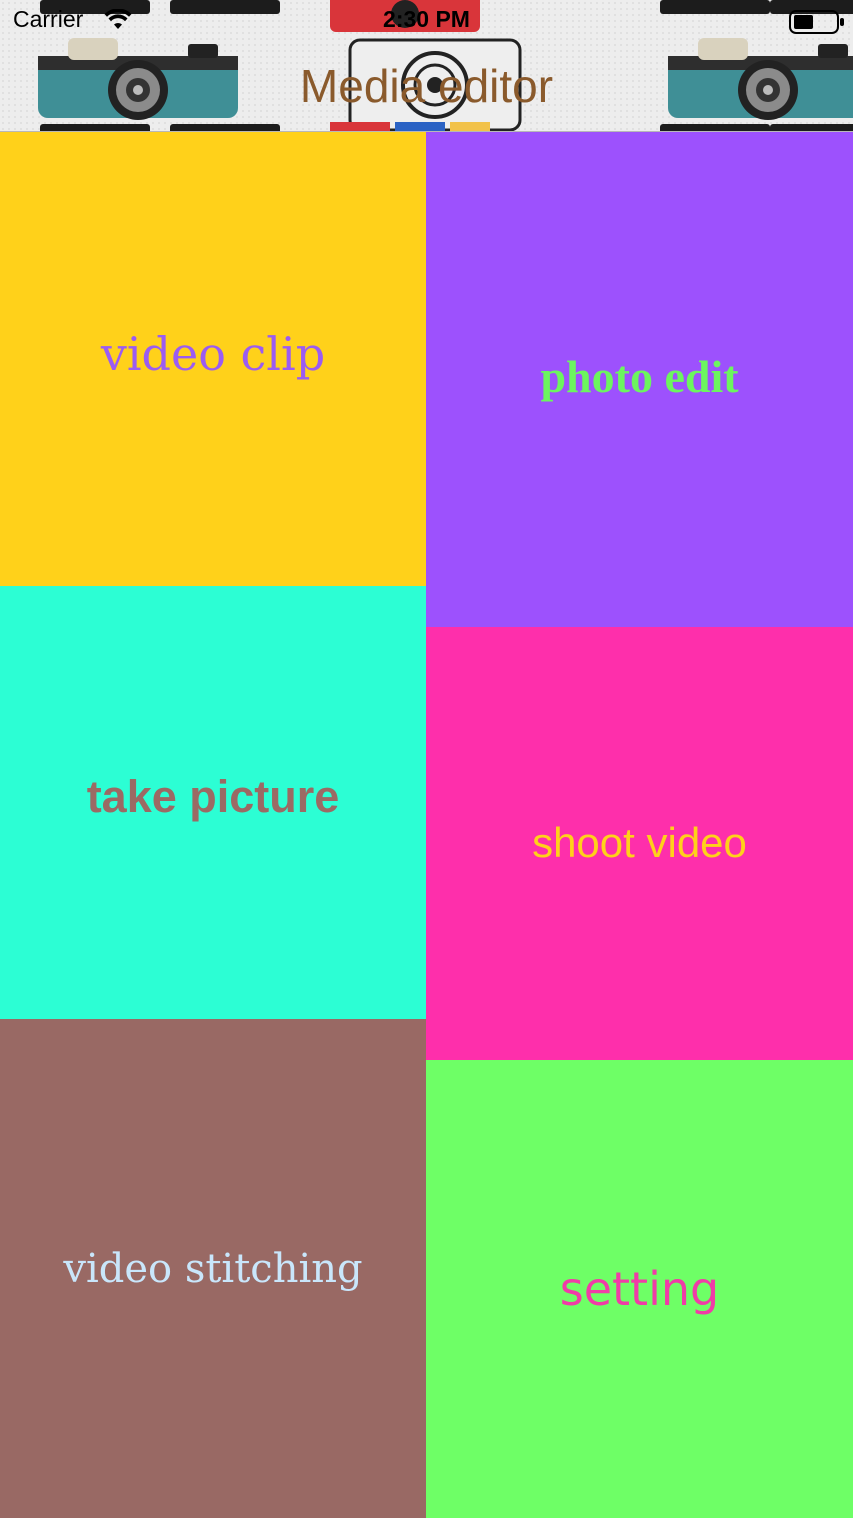  I want to click on take-picture-button: take picture, so click(213, 802).